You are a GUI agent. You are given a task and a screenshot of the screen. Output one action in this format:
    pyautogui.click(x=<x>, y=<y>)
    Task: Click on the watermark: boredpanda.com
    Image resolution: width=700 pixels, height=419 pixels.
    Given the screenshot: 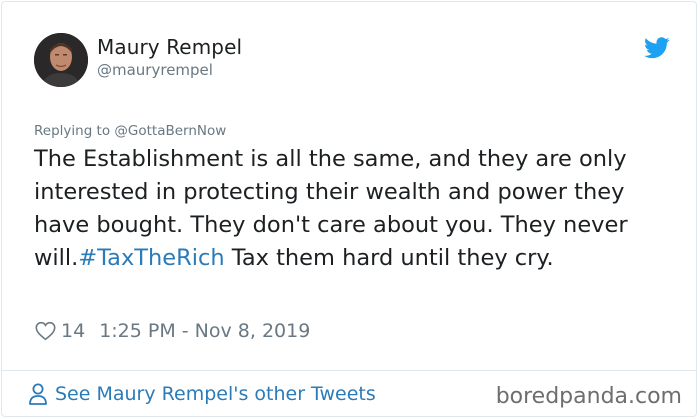 What is the action you would take?
    pyautogui.click(x=588, y=396)
    